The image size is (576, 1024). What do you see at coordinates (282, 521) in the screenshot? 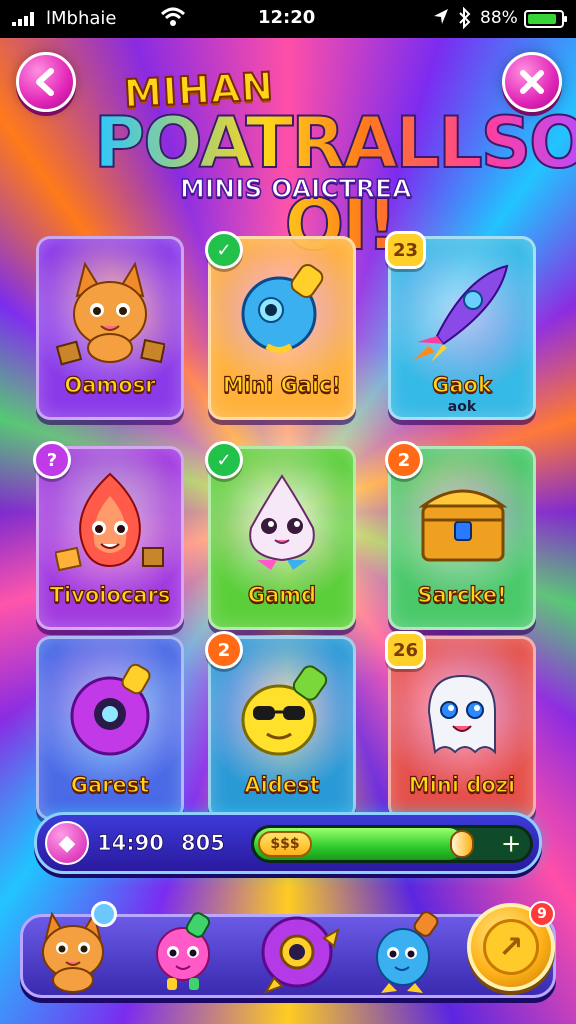
I see `cute-ghost-icon` at bounding box center [282, 521].